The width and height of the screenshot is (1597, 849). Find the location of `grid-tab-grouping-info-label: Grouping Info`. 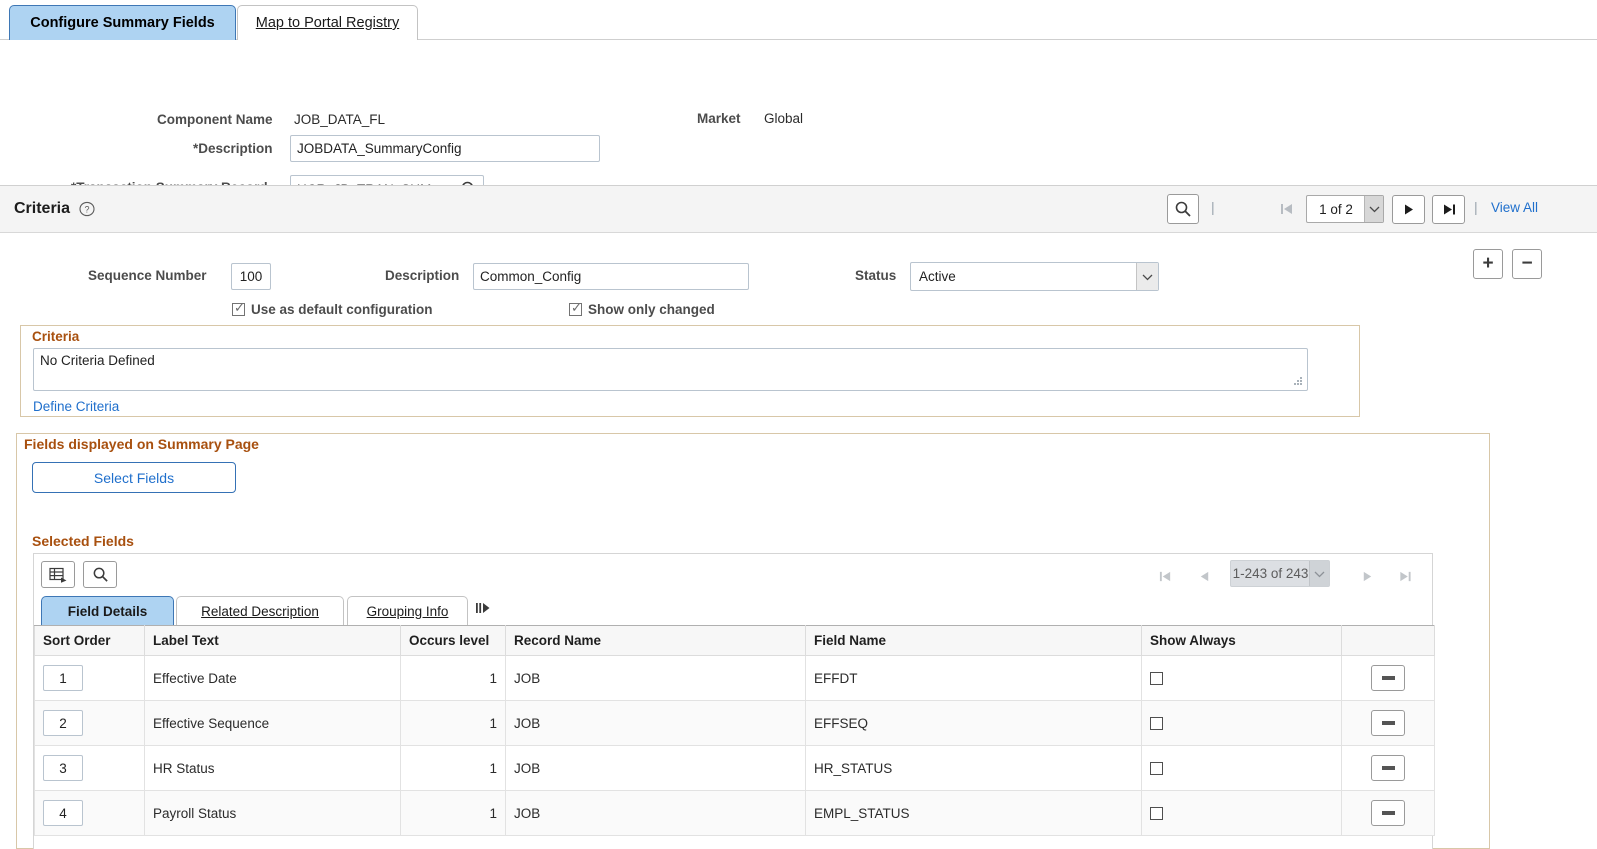

grid-tab-grouping-info-label: Grouping Info is located at coordinates (407, 611).